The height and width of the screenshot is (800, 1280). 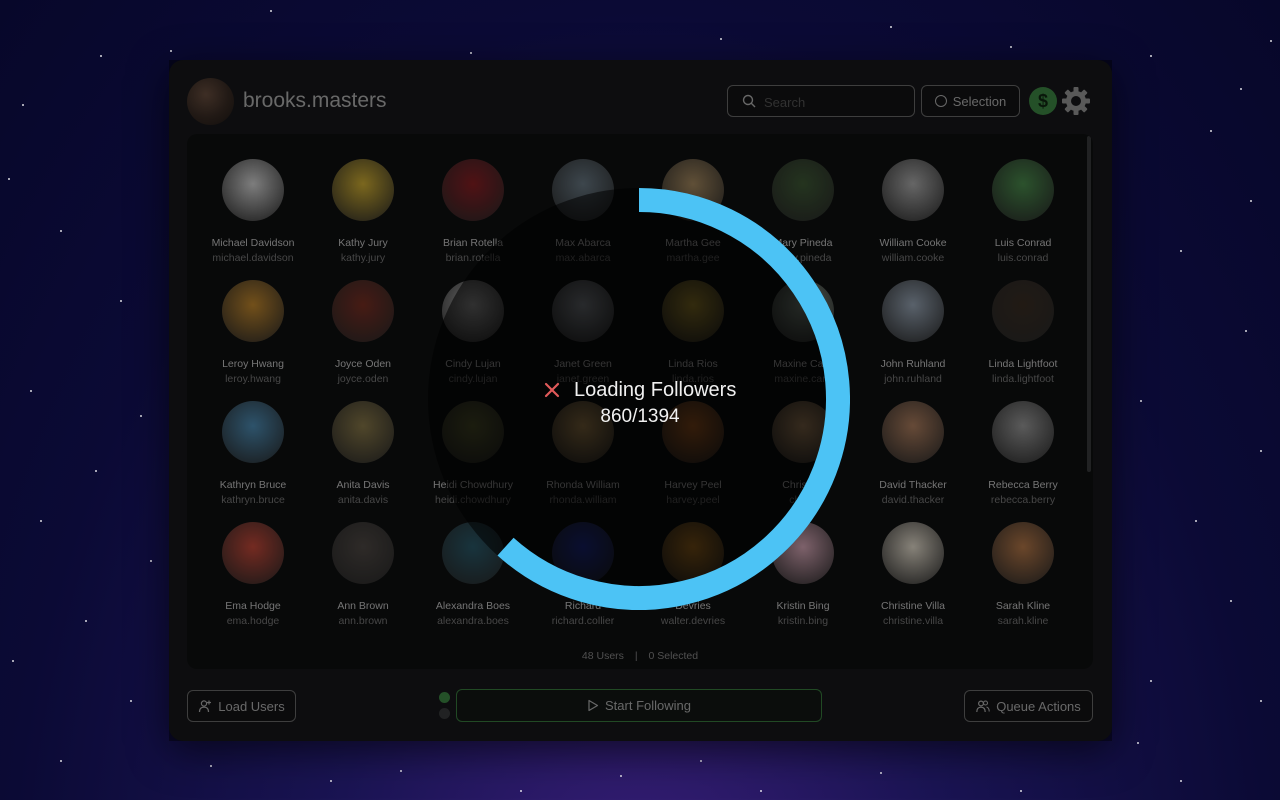 What do you see at coordinates (640, 416) in the screenshot?
I see `loading-count: 860/1394` at bounding box center [640, 416].